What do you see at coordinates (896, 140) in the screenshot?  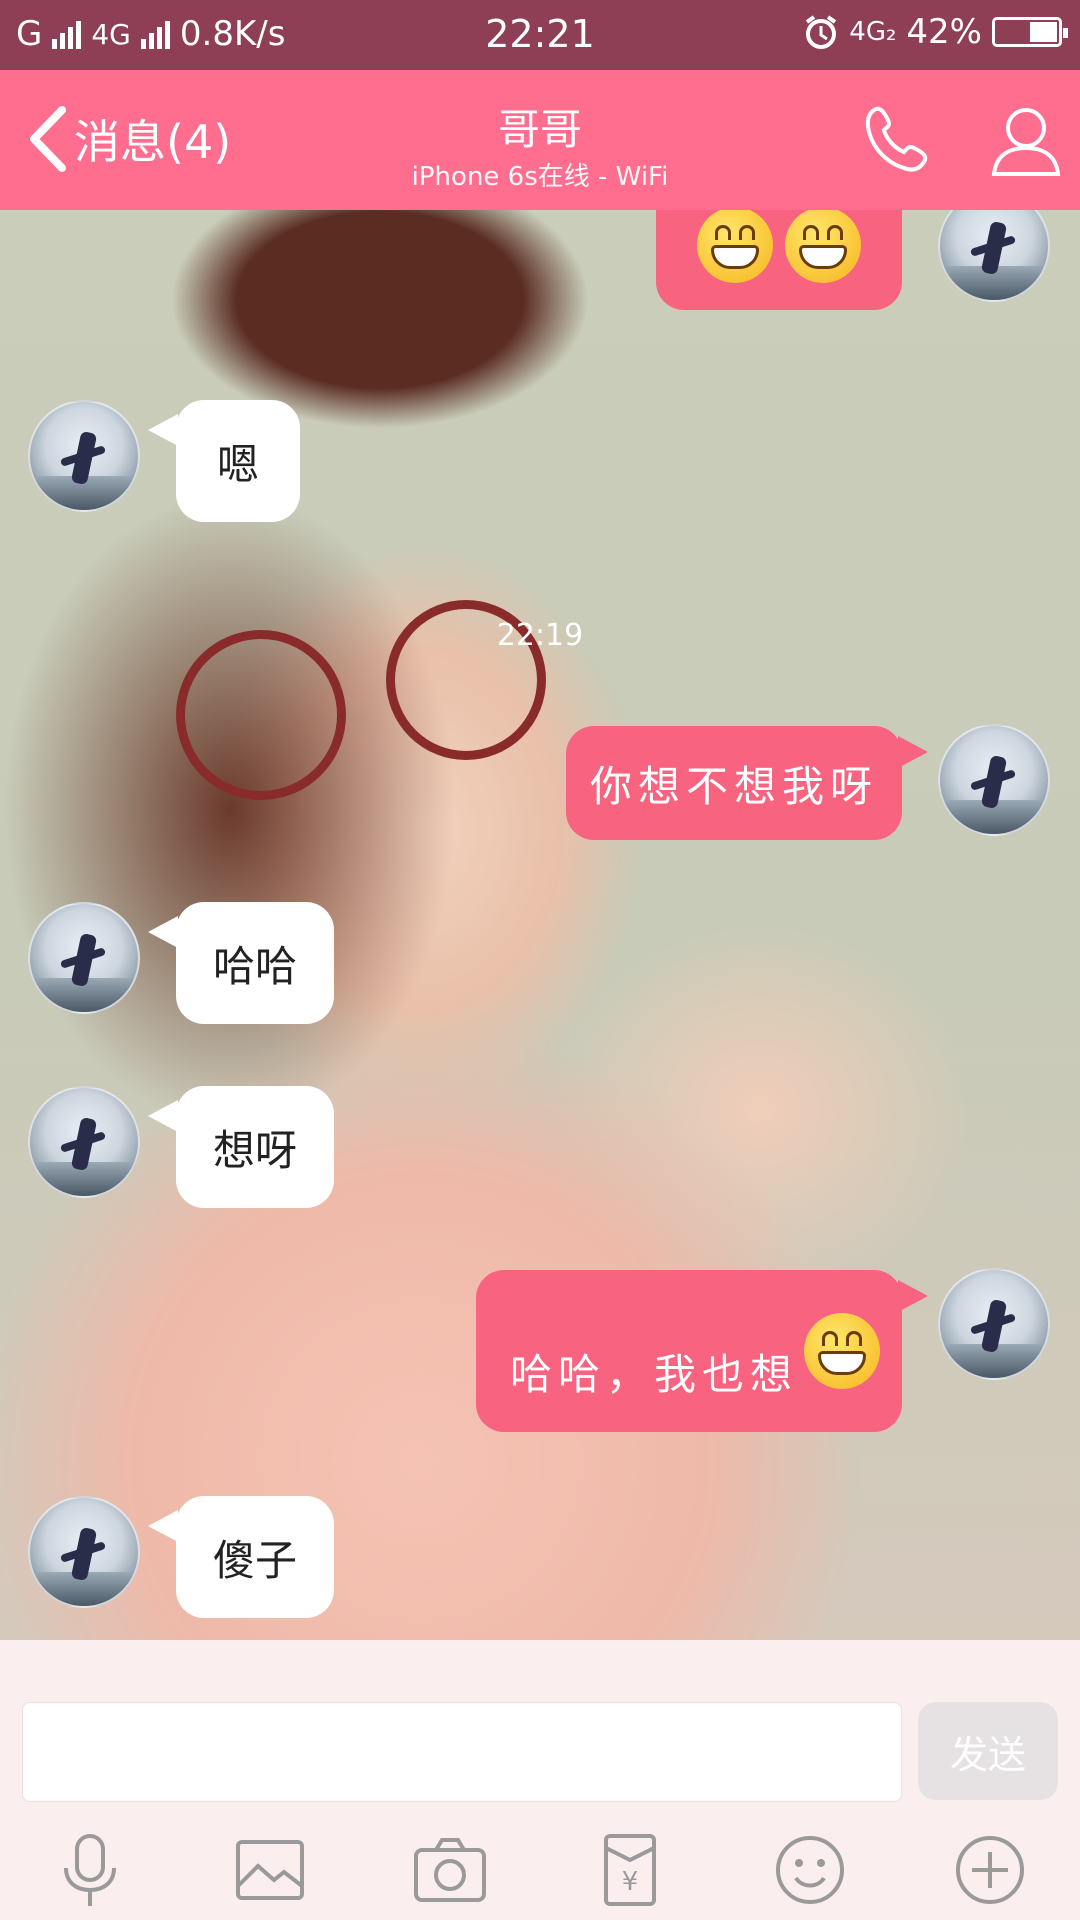 I see `phone-icon` at bounding box center [896, 140].